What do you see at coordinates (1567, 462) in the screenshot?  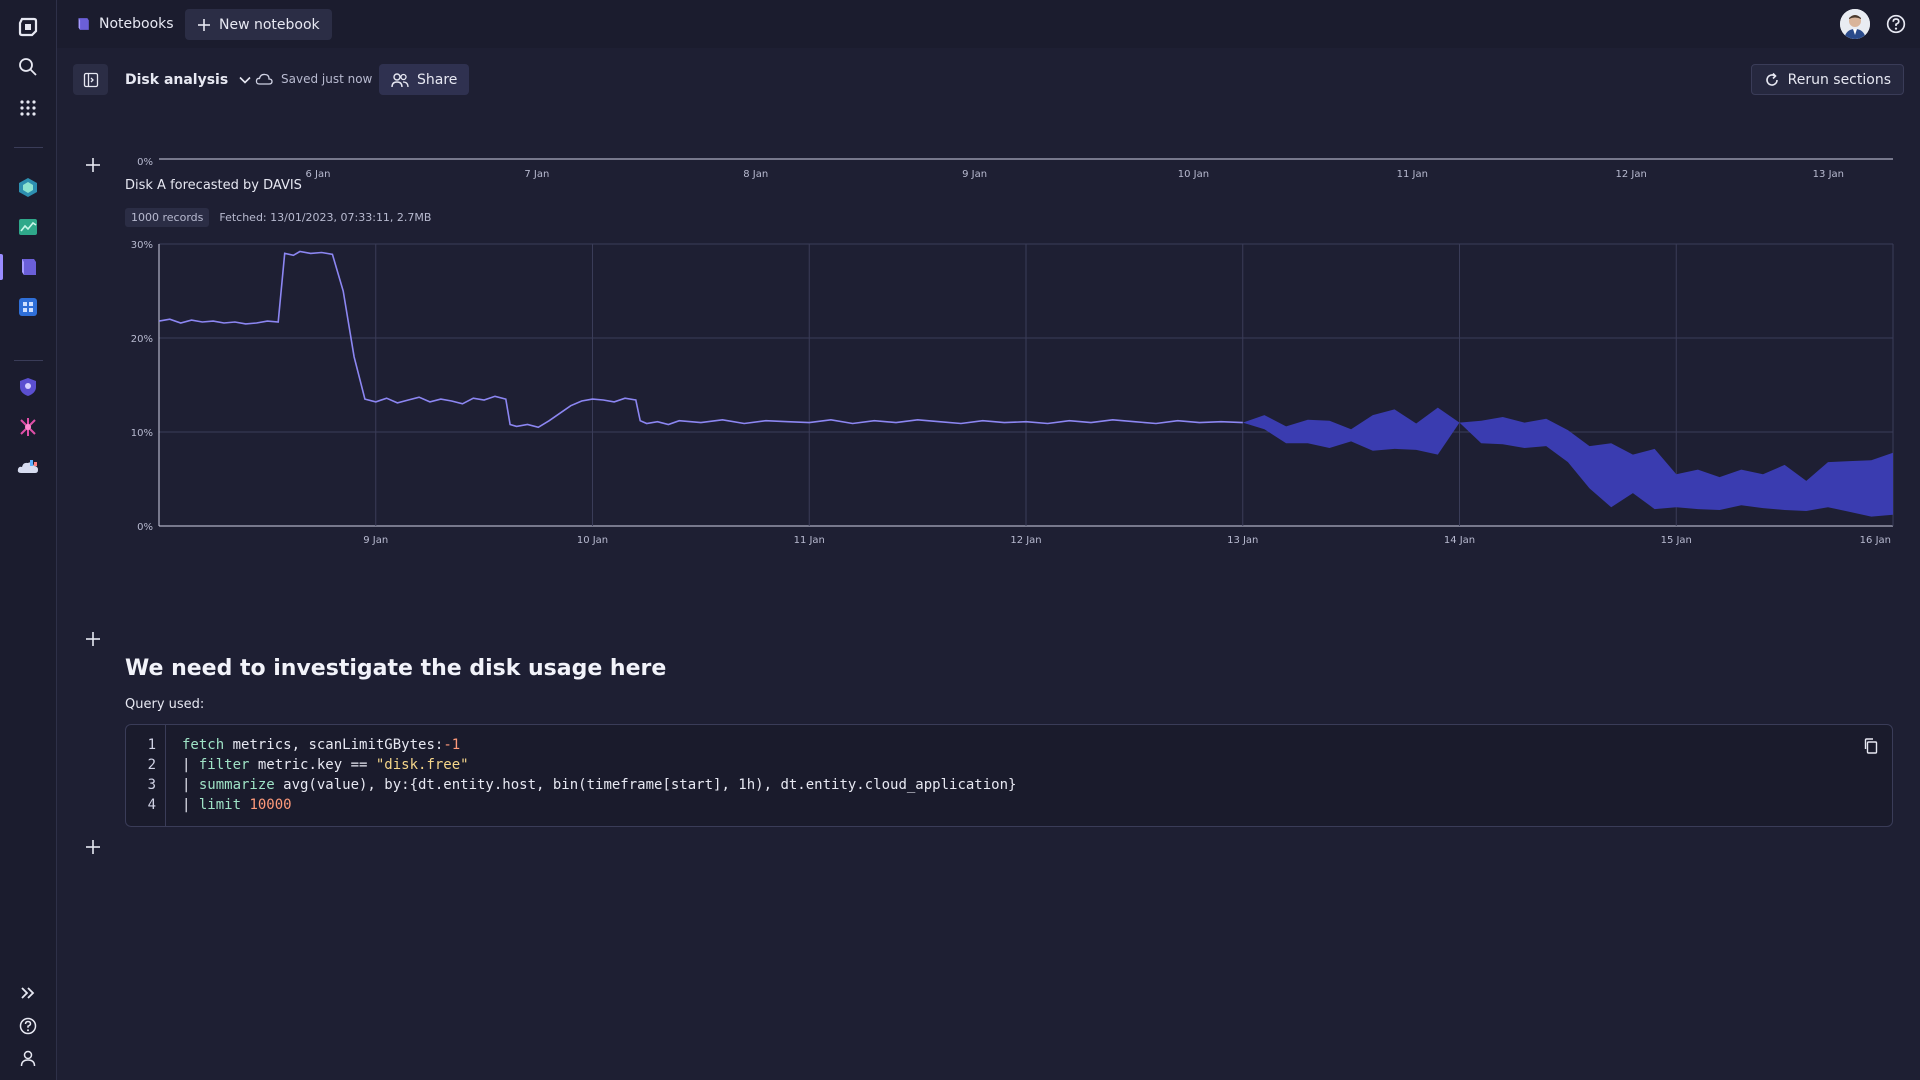 I see `forecast-band` at bounding box center [1567, 462].